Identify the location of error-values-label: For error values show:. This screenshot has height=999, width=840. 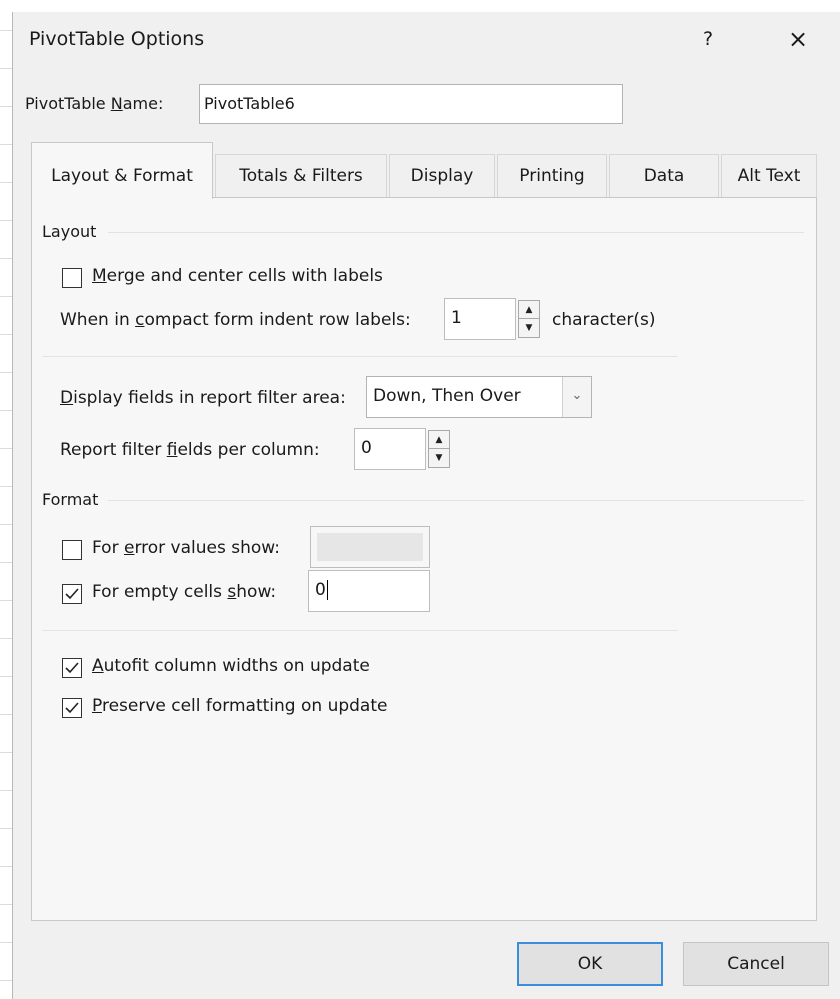
(186, 548).